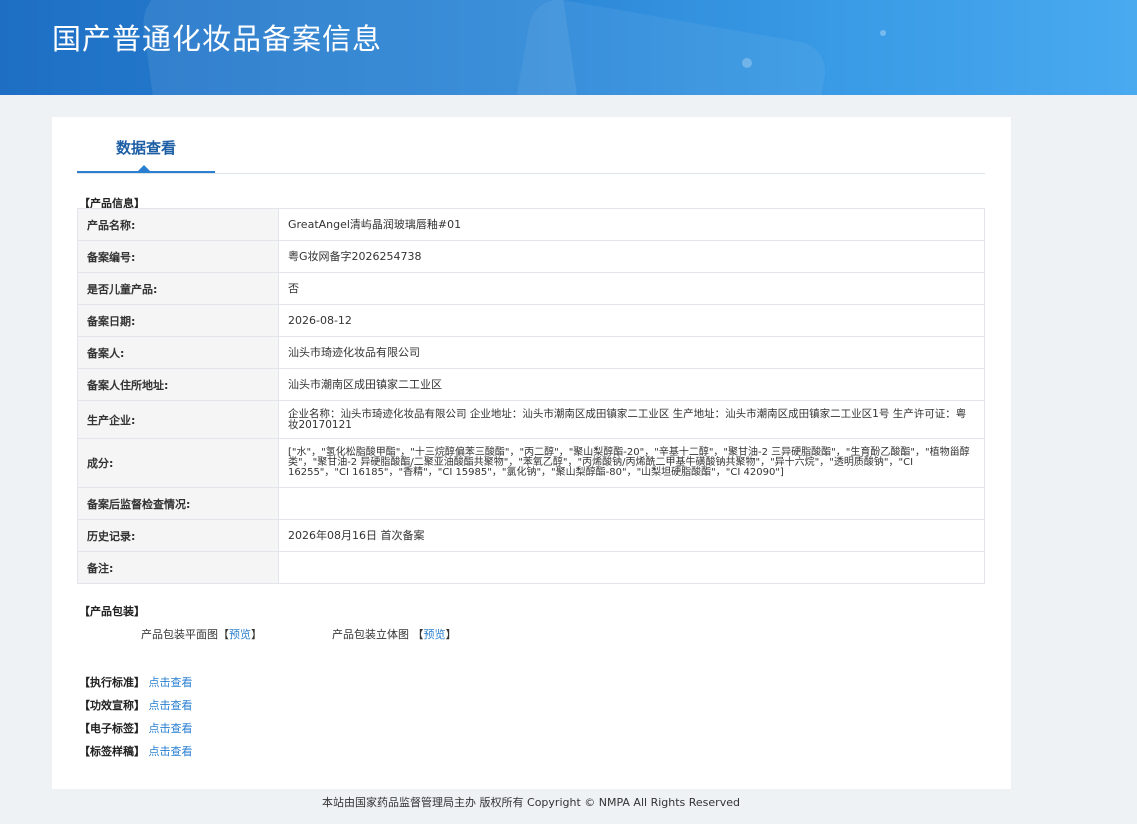 This screenshot has height=824, width=1137. I want to click on label-sample-row: 【标签样稿】 点击查看, so click(136, 751).